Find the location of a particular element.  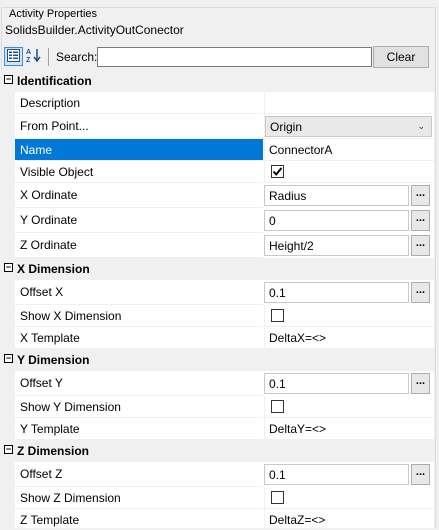

property-value: ConnectorA is located at coordinates (349, 150).